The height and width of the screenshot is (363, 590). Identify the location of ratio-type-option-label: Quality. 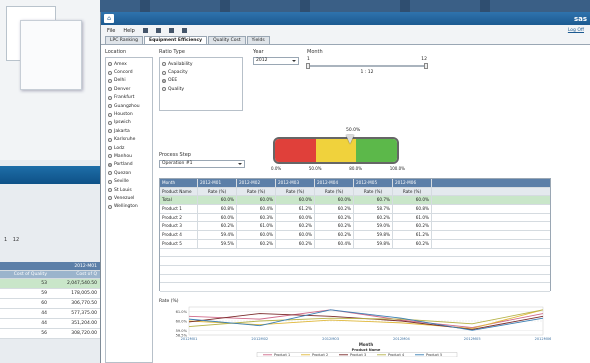
(176, 89).